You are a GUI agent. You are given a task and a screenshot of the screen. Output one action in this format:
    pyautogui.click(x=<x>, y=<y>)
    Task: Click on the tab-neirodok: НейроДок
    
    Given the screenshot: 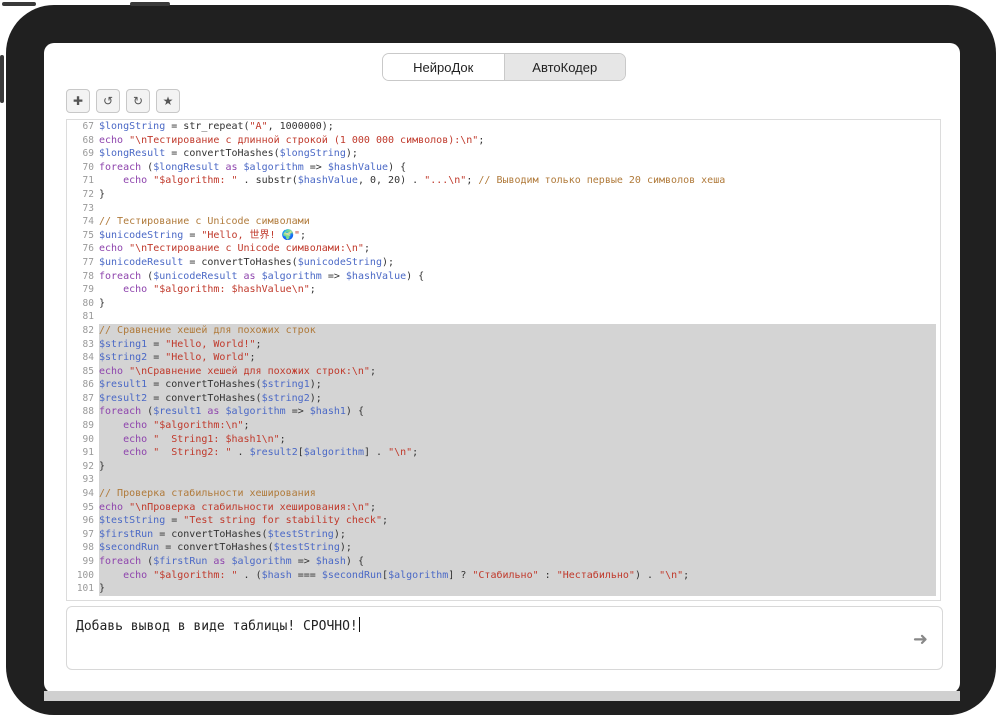 What is the action you would take?
    pyautogui.click(x=443, y=67)
    